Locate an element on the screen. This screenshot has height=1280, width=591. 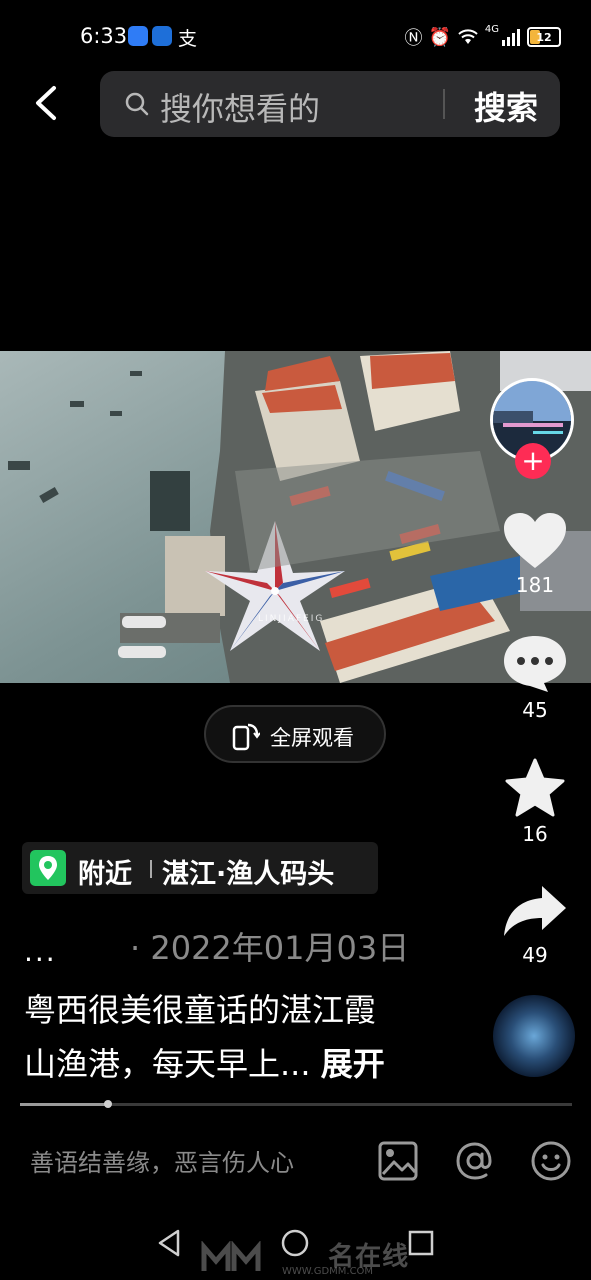
nfc-icon: Ⓝ is located at coordinates (413, 38).